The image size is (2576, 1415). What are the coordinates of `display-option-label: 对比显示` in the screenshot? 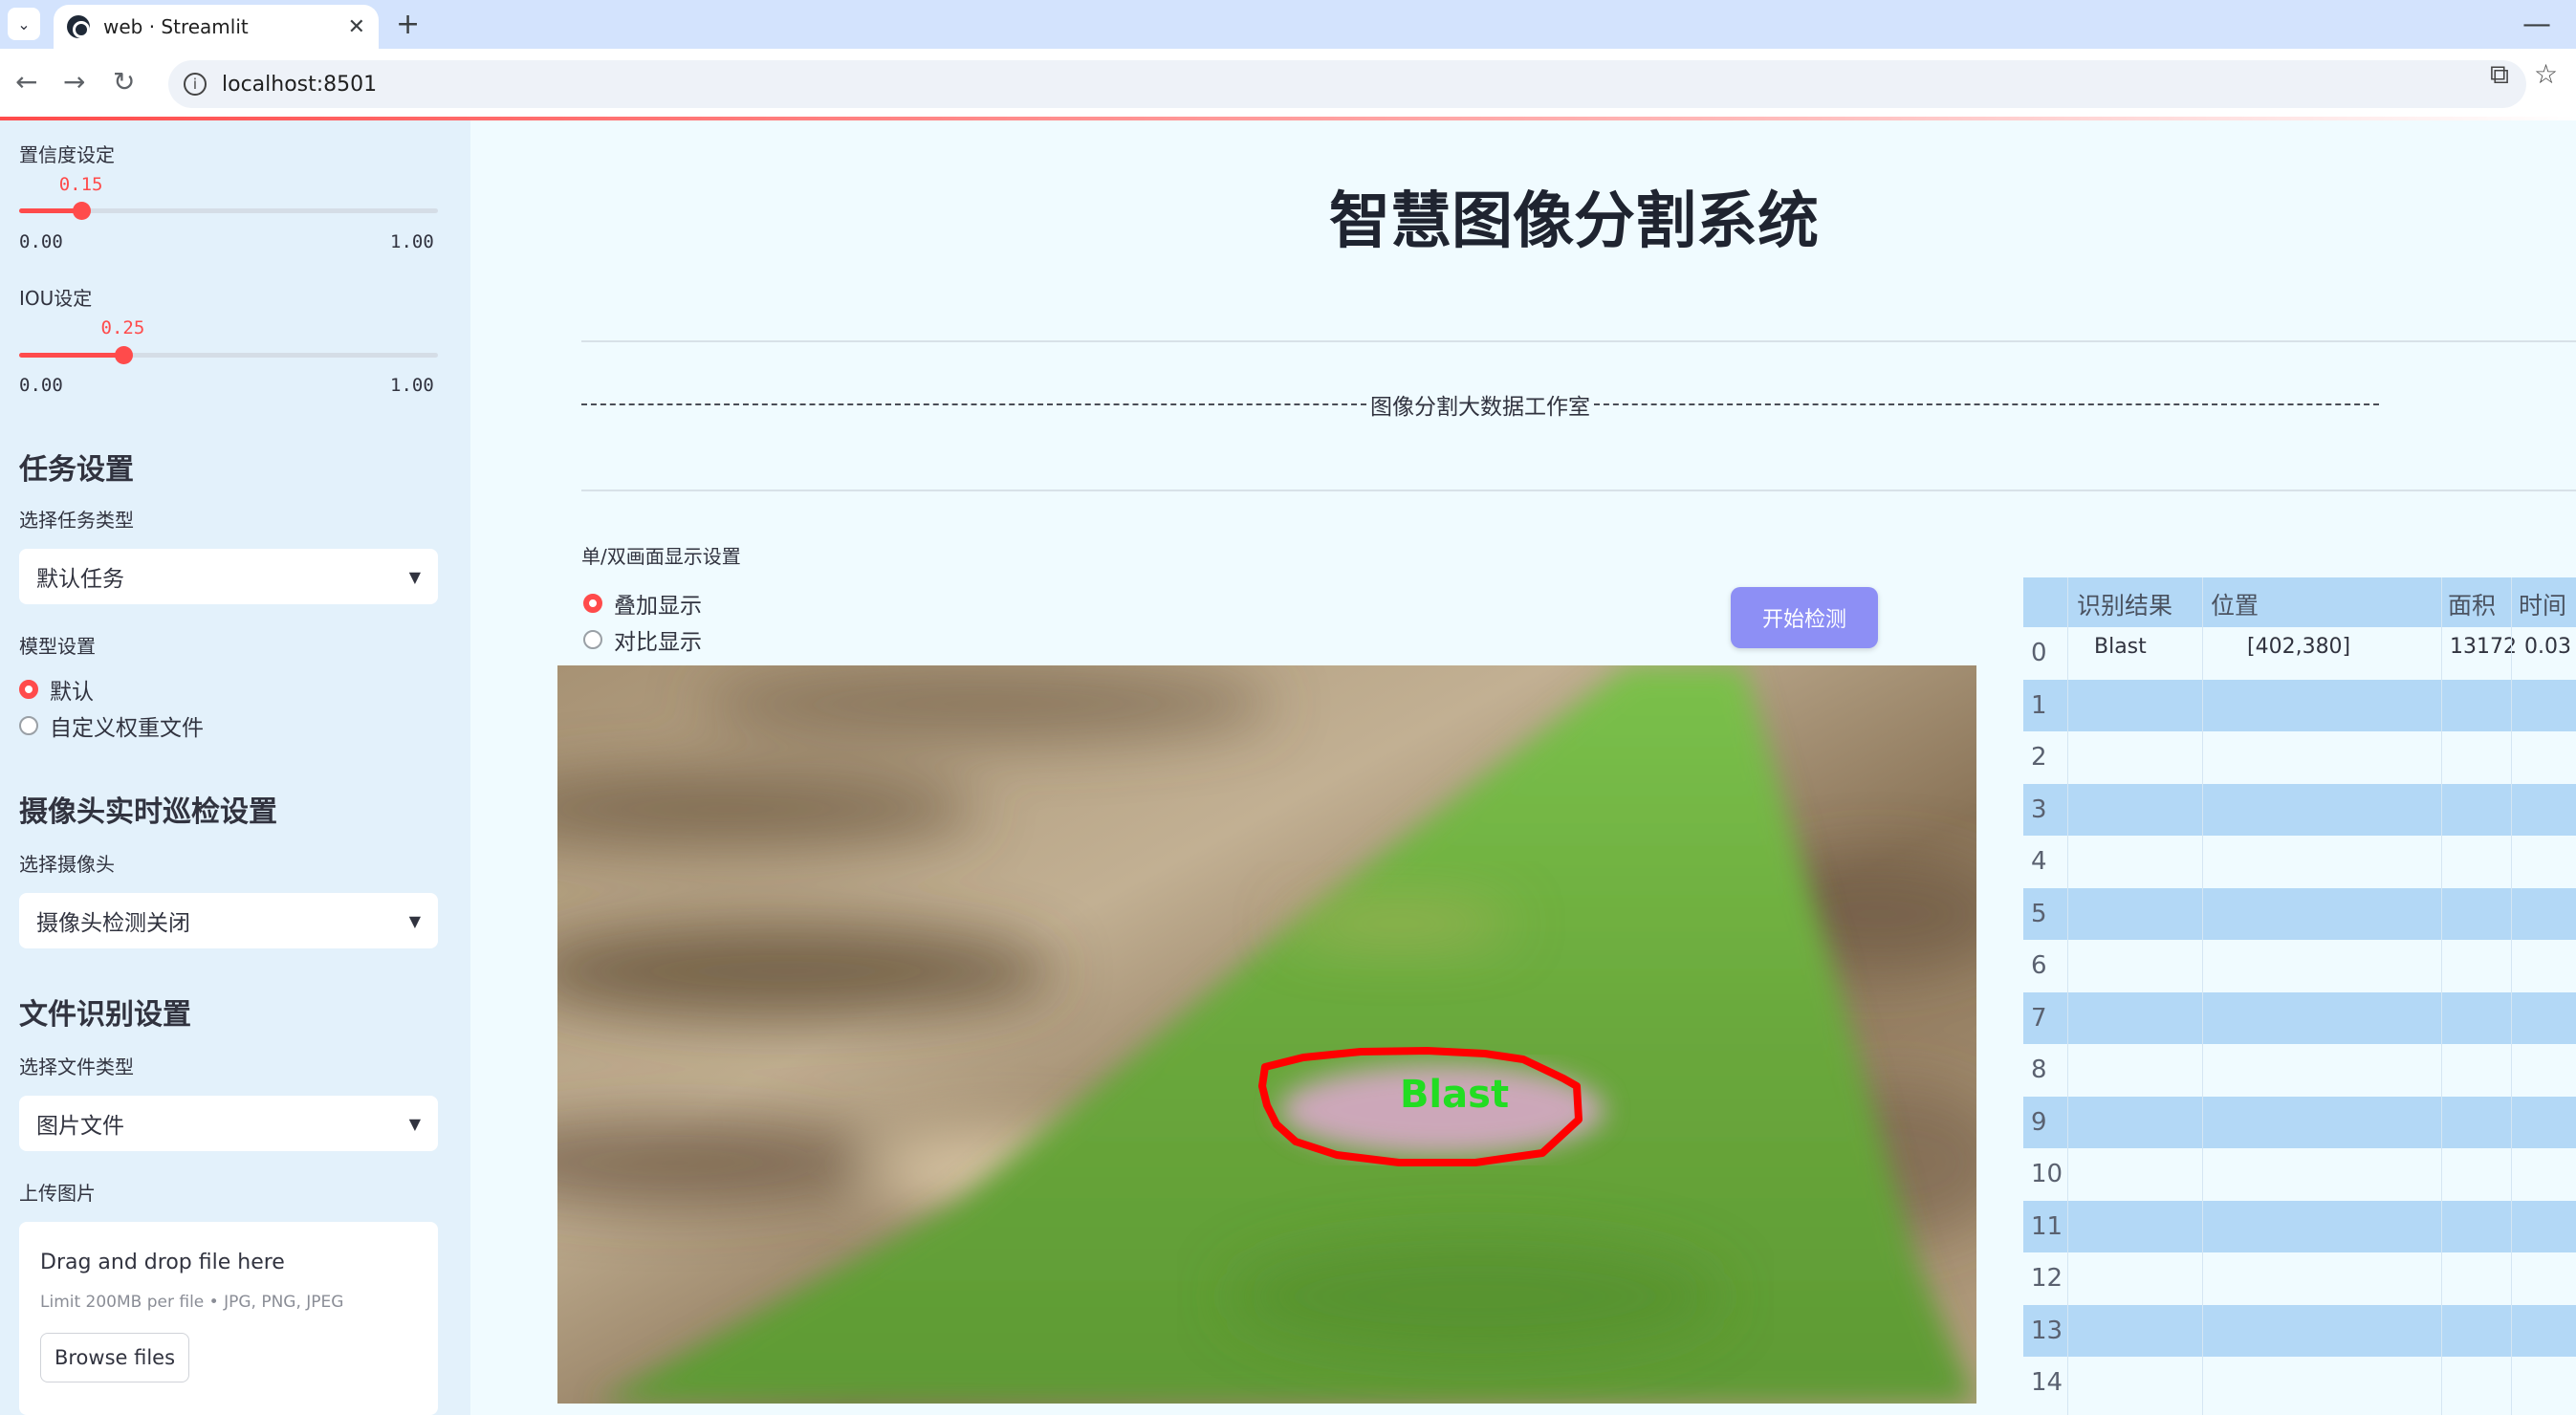 It's located at (658, 642).